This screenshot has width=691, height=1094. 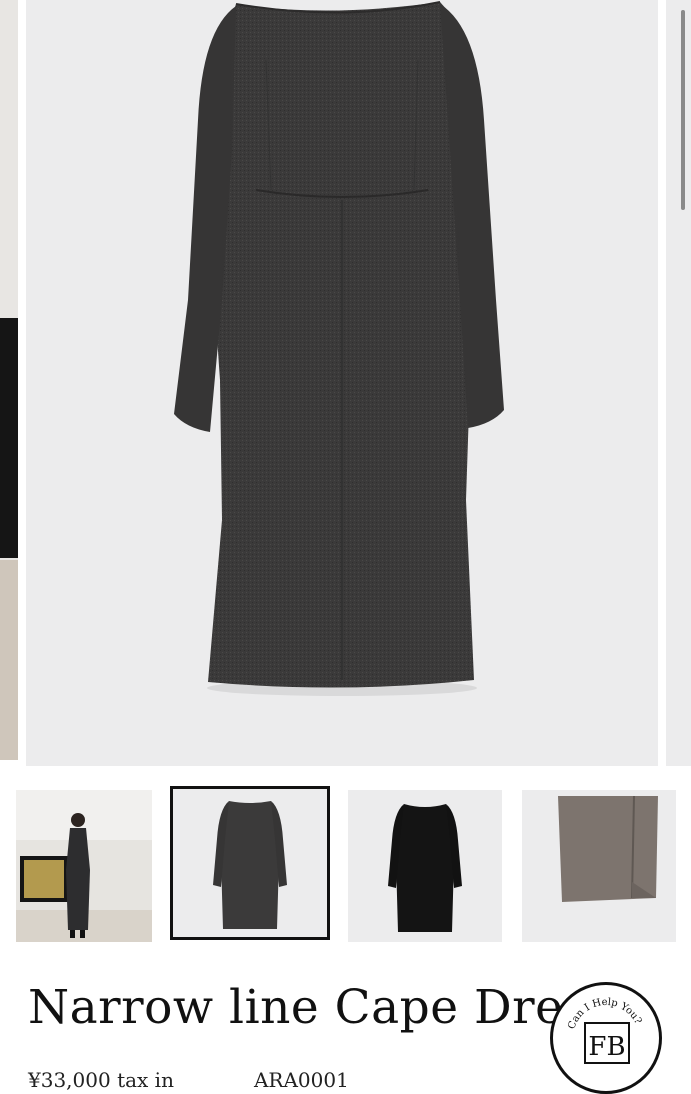 I want to click on thumbnail-fabric-closeup, so click(x=599, y=866).